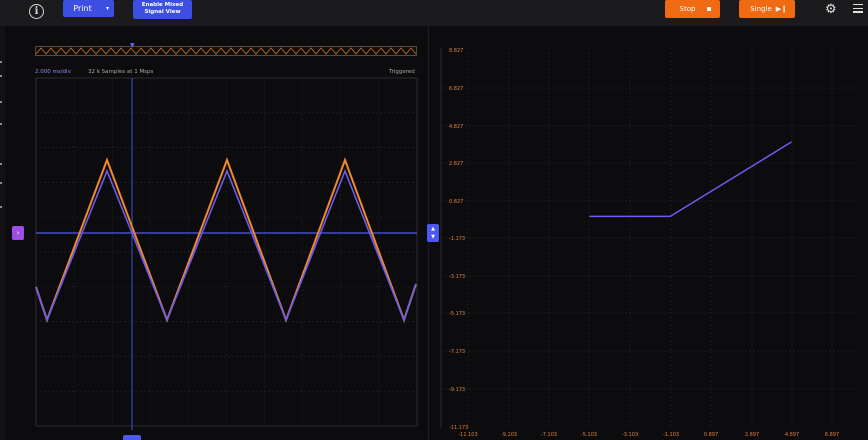 The image size is (868, 440). What do you see at coordinates (457, 352) in the screenshot?
I see `y-tick-label: -7.173` at bounding box center [457, 352].